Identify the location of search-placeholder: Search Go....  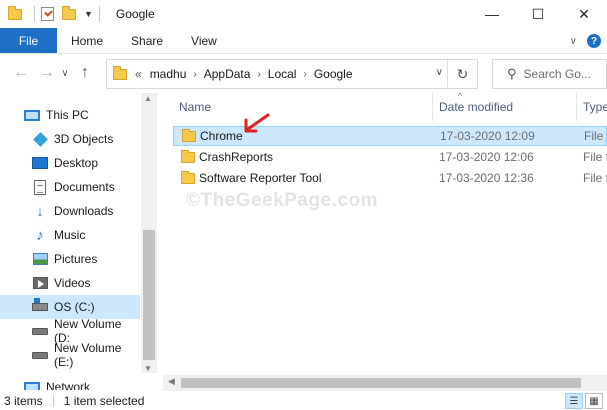
(557, 74).